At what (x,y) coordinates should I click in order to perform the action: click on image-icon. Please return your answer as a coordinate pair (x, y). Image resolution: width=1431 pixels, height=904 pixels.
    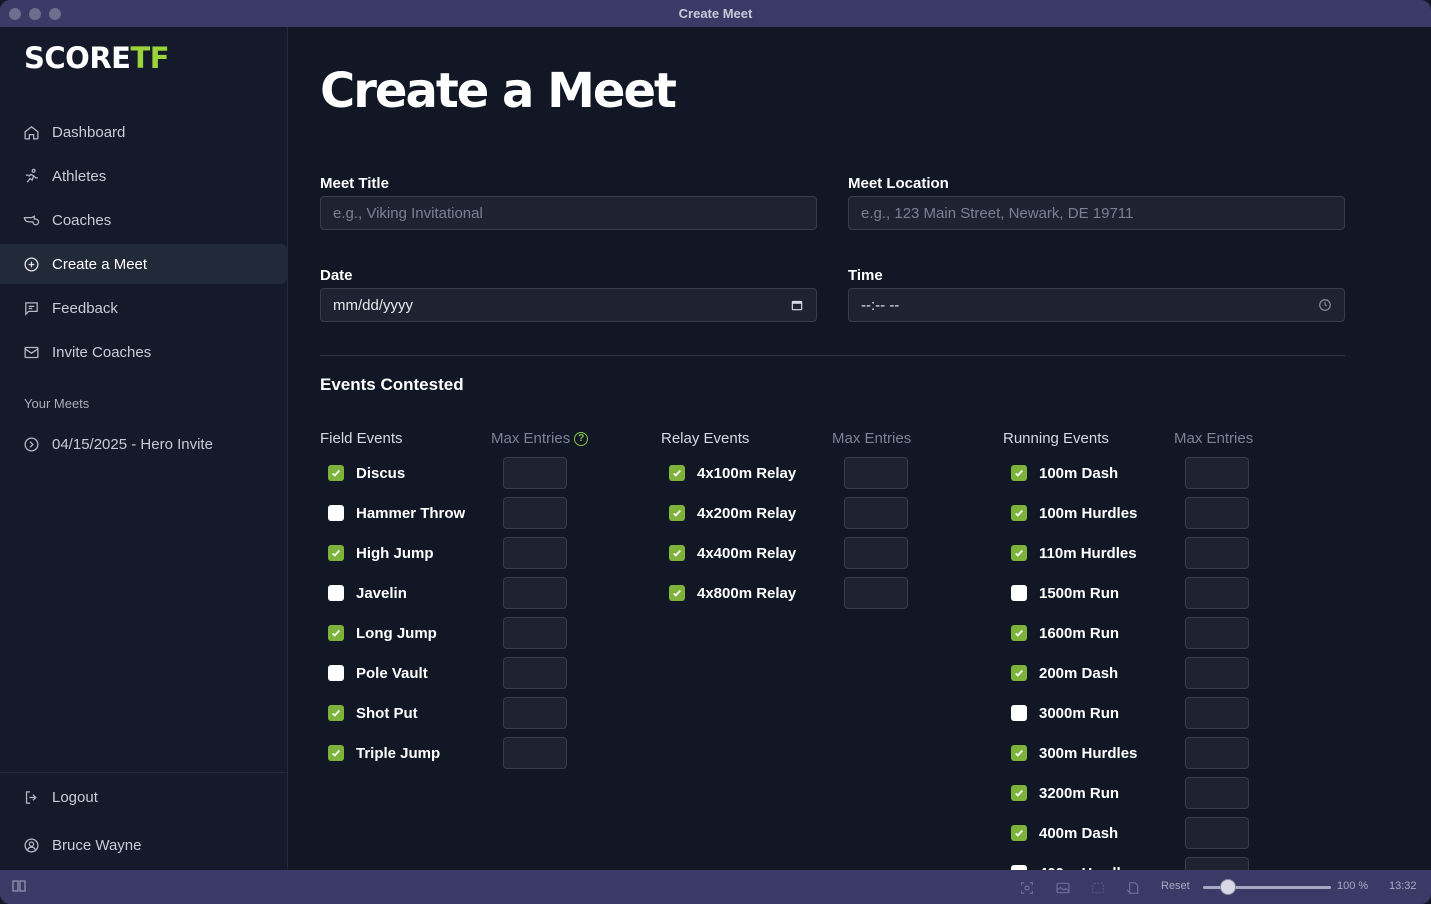
    Looking at the image, I should click on (1063, 888).